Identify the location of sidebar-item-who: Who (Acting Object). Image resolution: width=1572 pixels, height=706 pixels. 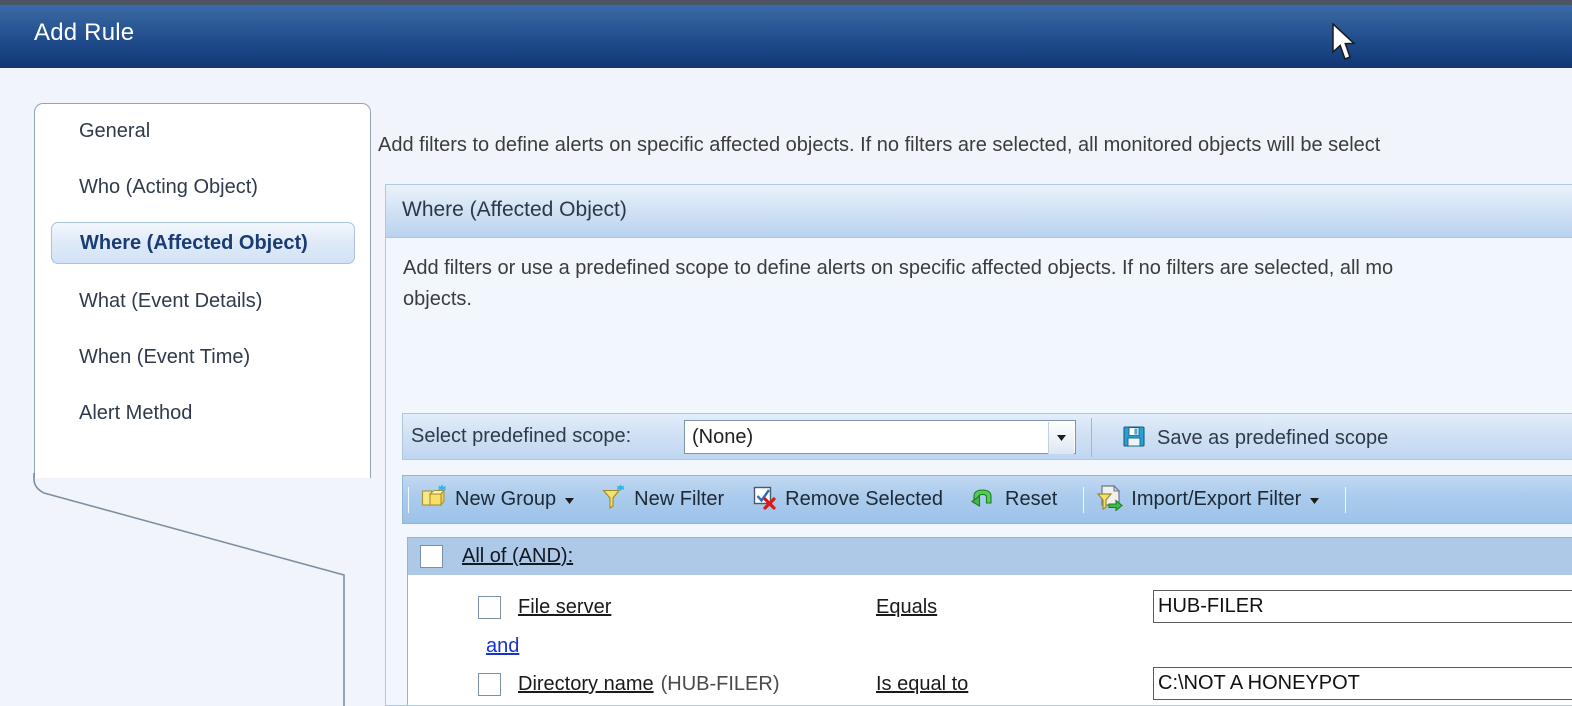
(203, 187).